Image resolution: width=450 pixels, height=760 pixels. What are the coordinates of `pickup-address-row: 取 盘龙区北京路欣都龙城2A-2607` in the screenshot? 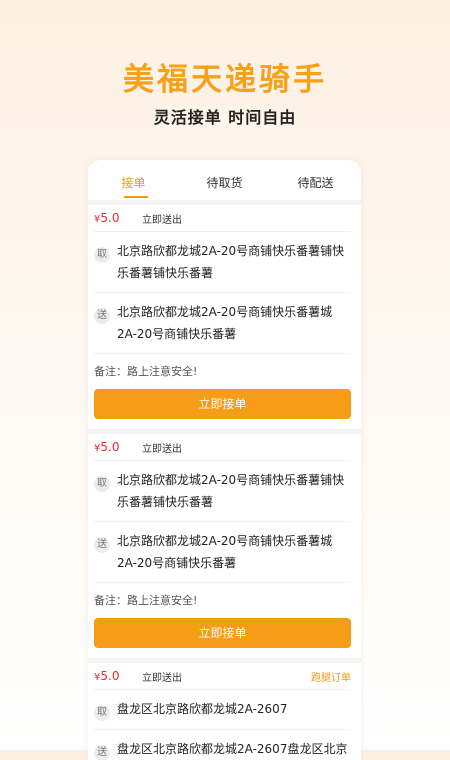 It's located at (222, 709).